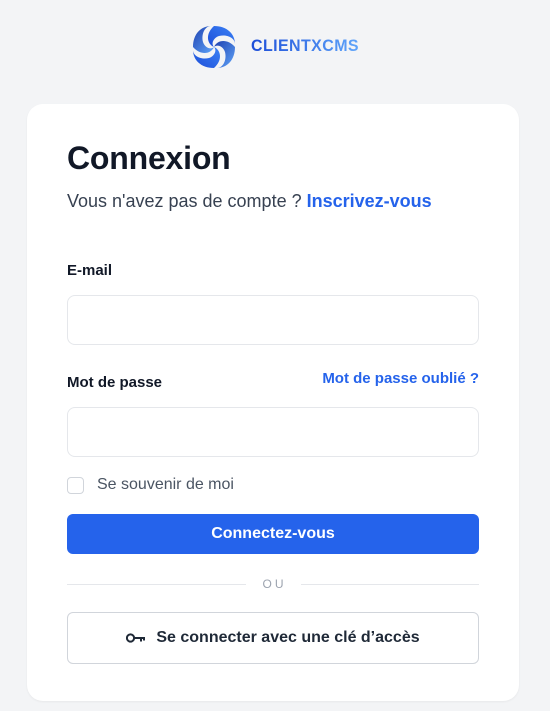 The height and width of the screenshot is (711, 550). I want to click on brand-header: CLIENTXCMS, so click(275, 47).